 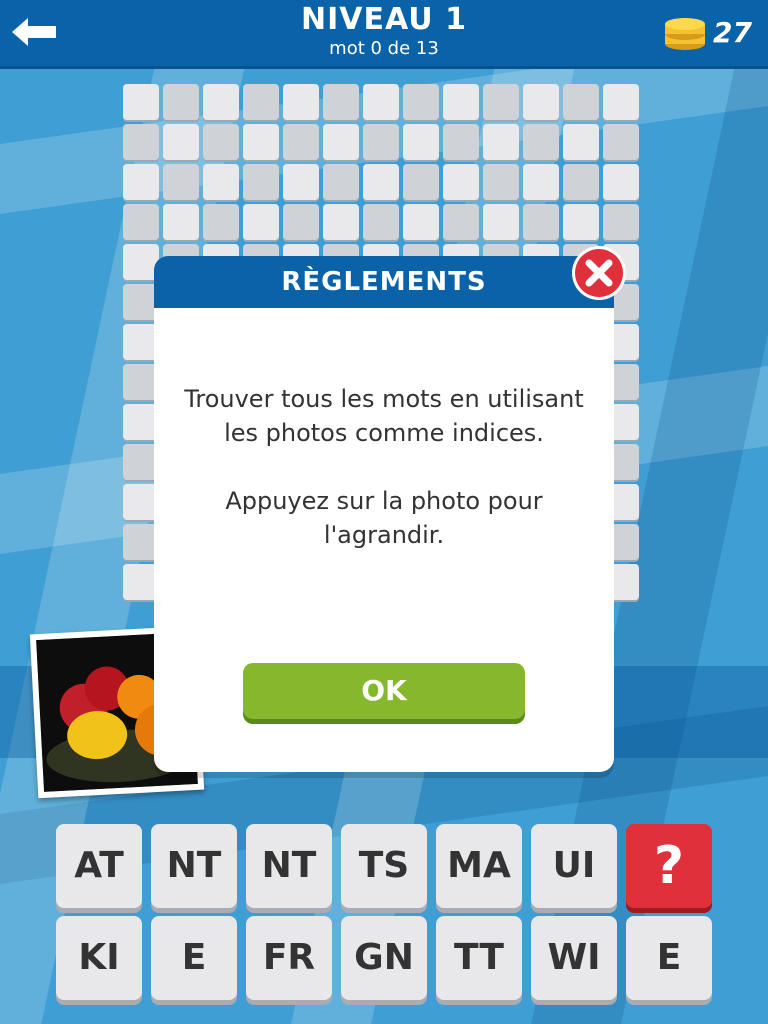 I want to click on letter-tile: UI, so click(x=574, y=866).